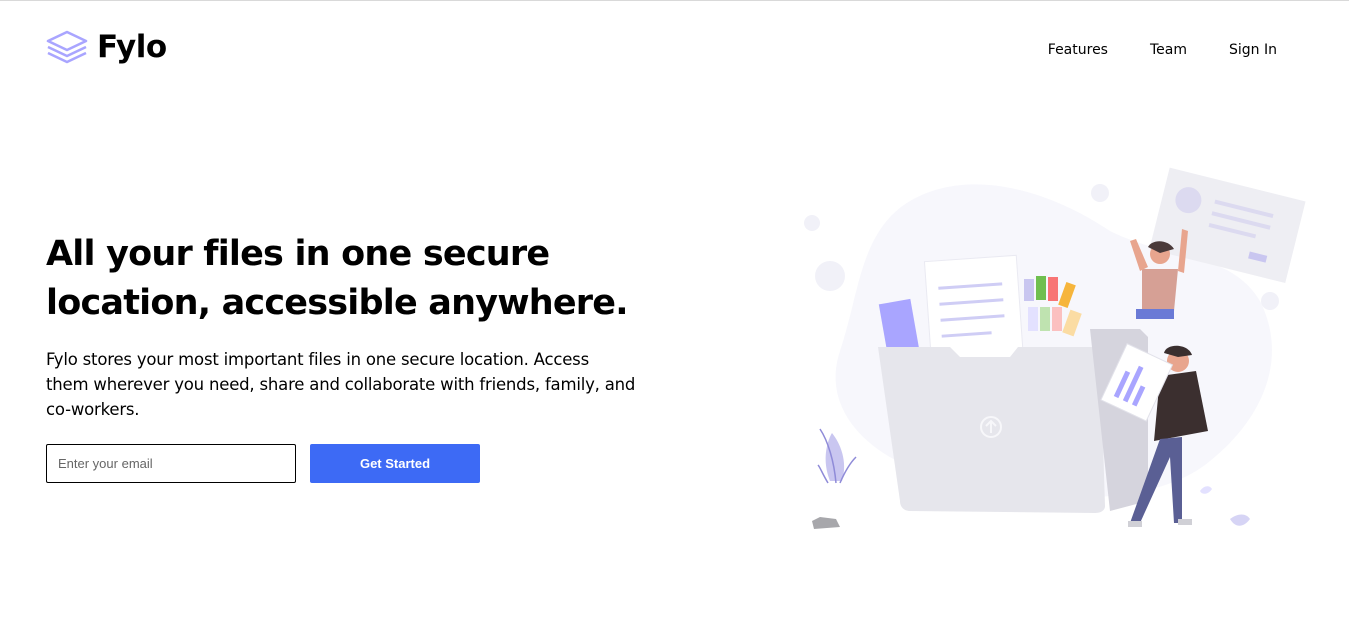 Image resolution: width=1349 pixels, height=630 pixels. Describe the element at coordinates (171, 463) in the screenshot. I see `email-input` at that location.